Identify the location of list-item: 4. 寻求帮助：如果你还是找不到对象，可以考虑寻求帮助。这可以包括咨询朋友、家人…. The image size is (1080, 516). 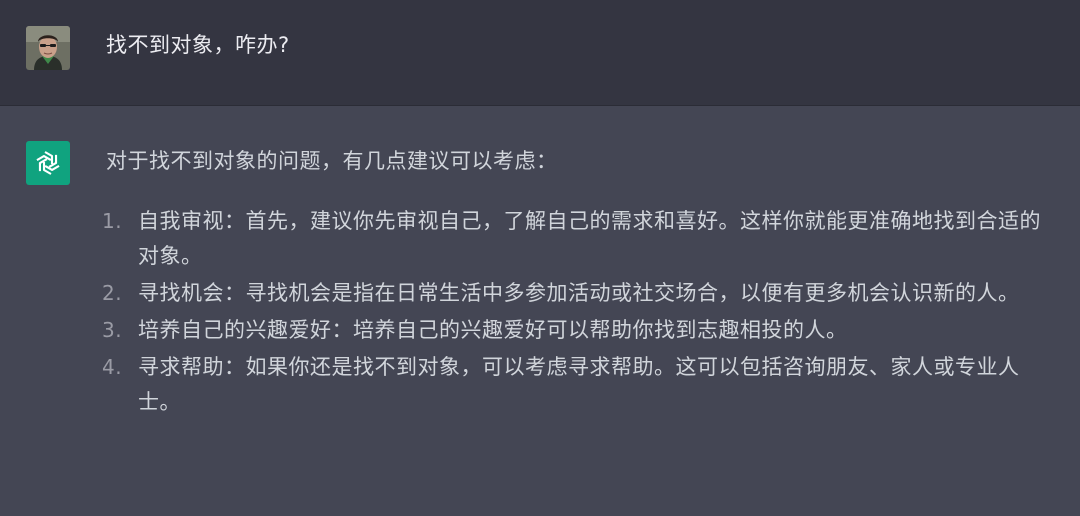
(576, 385).